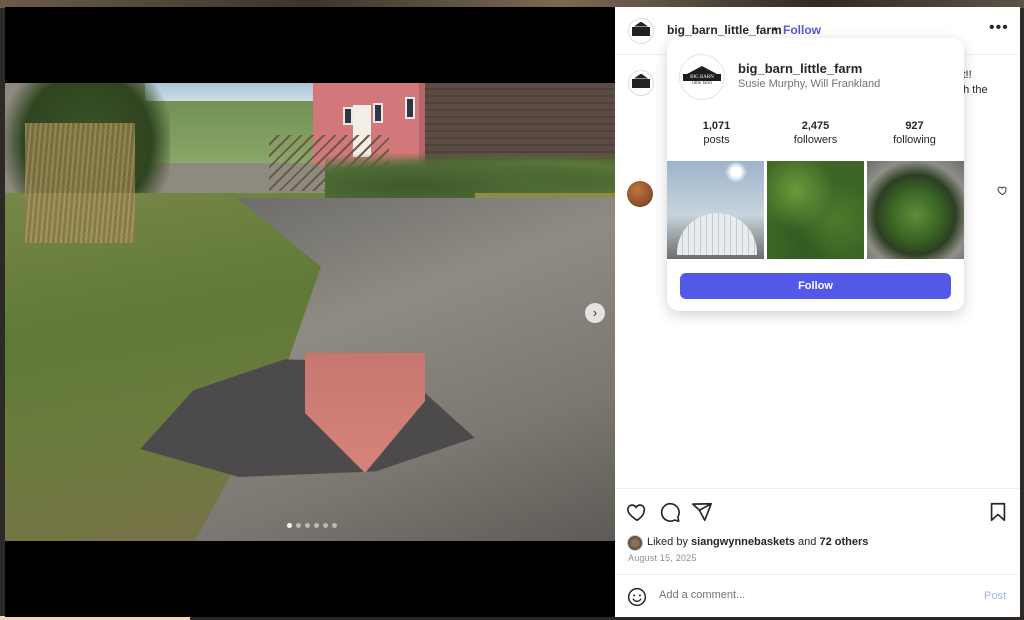 This screenshot has width=1024, height=620. What do you see at coordinates (716, 140) in the screenshot?
I see `stat-label: posts` at bounding box center [716, 140].